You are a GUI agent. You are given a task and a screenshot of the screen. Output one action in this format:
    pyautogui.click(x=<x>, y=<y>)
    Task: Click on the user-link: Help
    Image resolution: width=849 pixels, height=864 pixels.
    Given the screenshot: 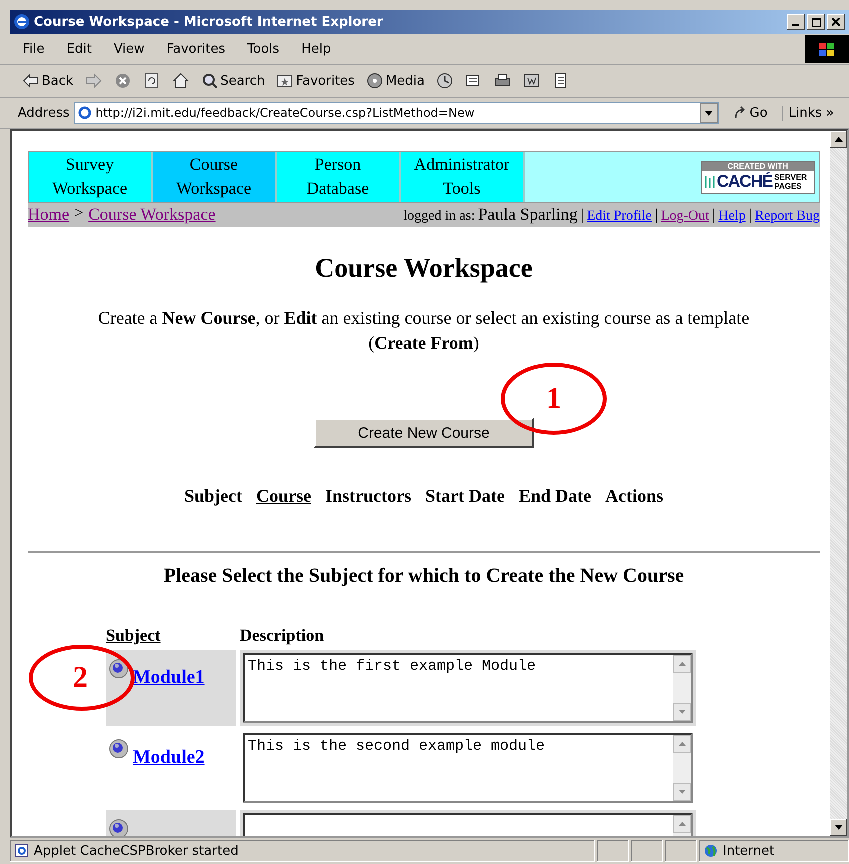 What is the action you would take?
    pyautogui.click(x=732, y=217)
    